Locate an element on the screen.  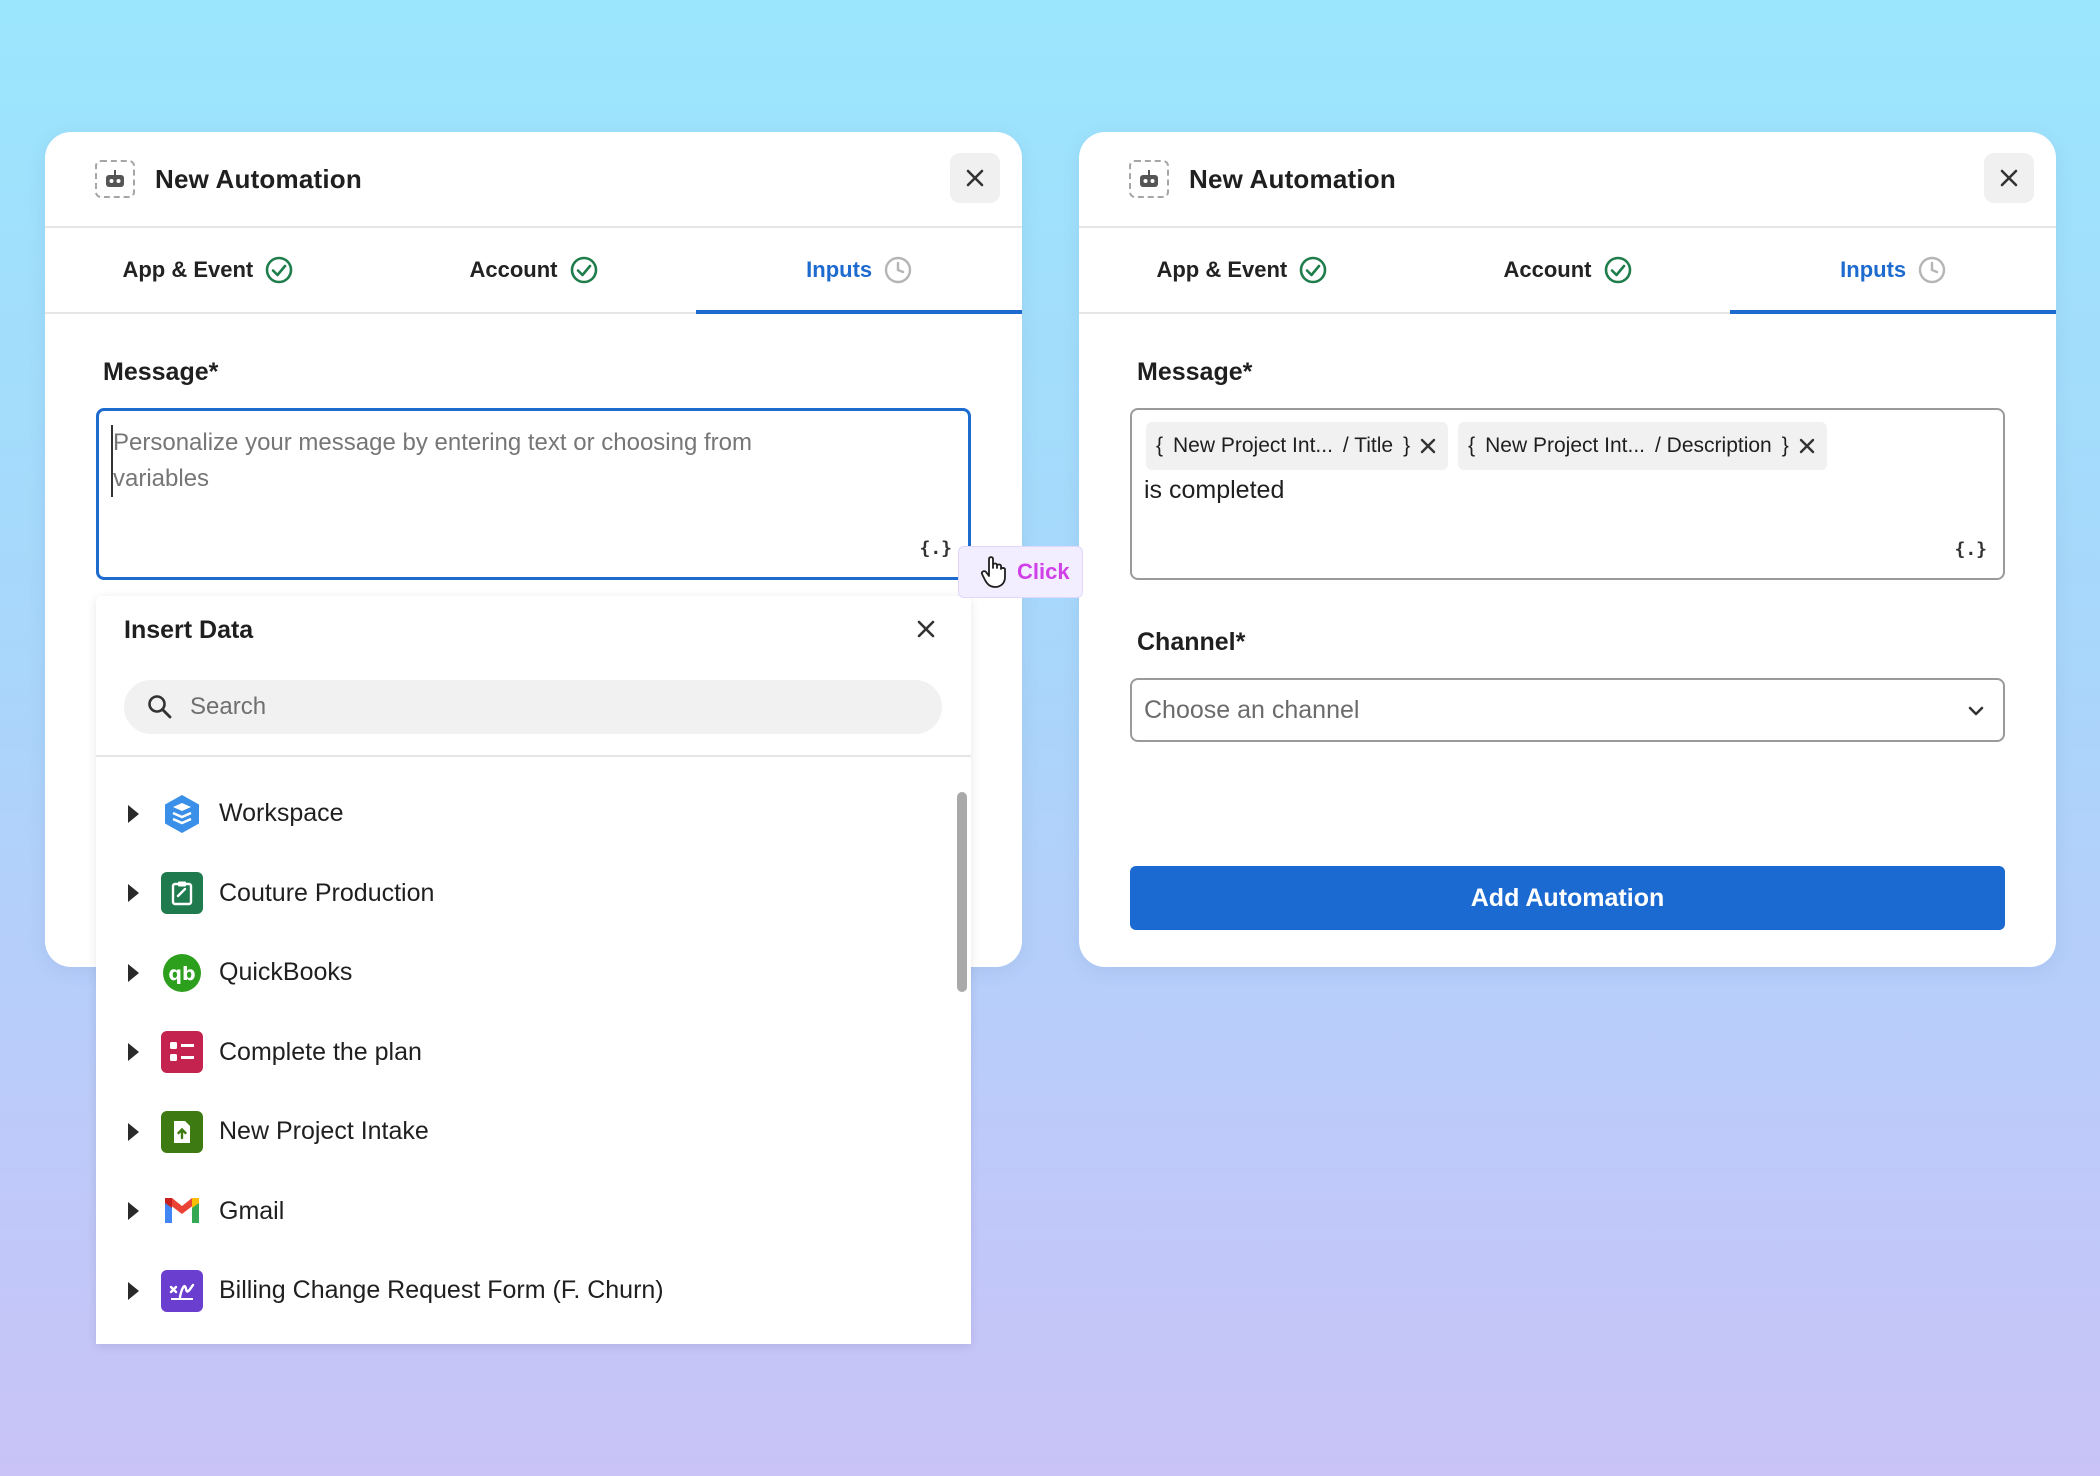
list-item: Workspace is located at coordinates (533, 814).